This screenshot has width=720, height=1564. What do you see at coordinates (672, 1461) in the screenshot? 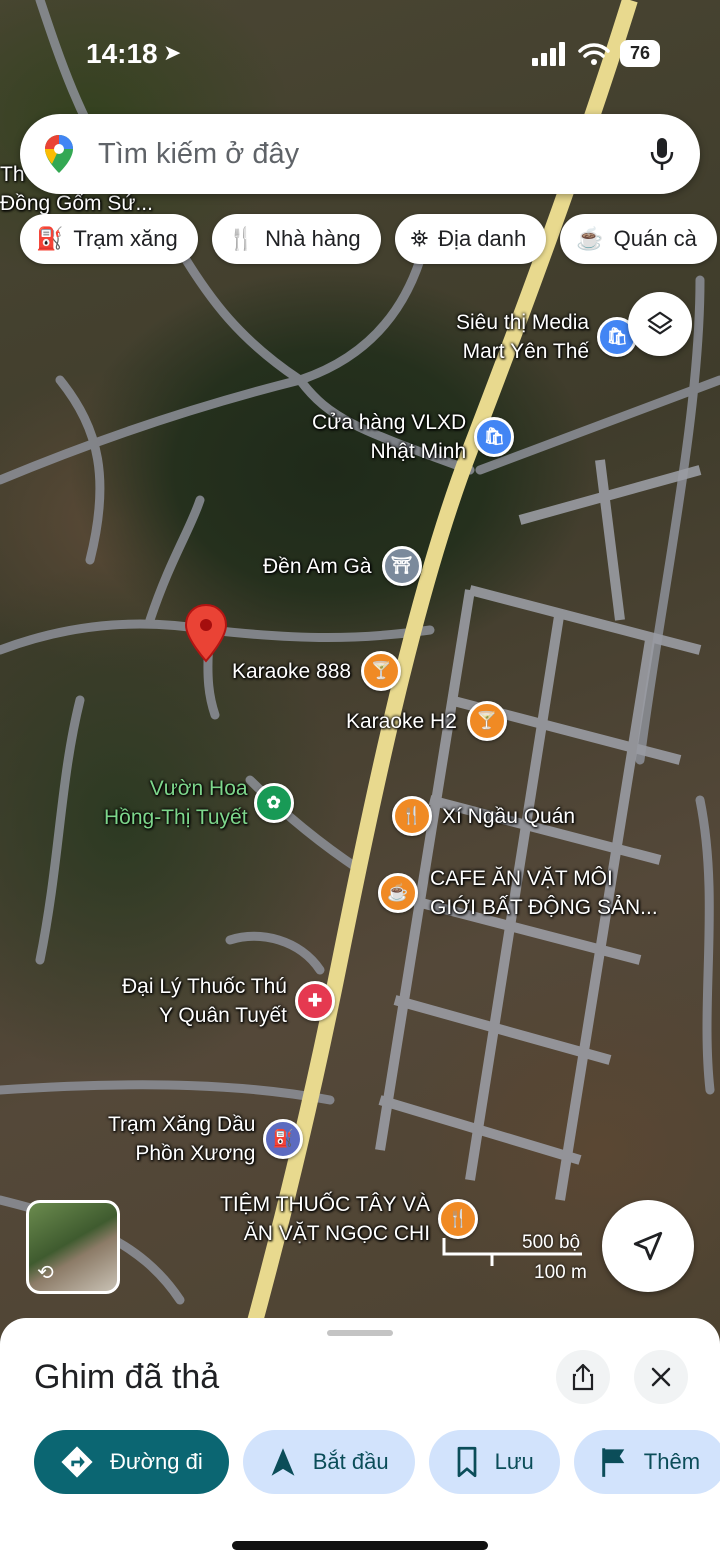
I see `action-label: Thêm` at bounding box center [672, 1461].